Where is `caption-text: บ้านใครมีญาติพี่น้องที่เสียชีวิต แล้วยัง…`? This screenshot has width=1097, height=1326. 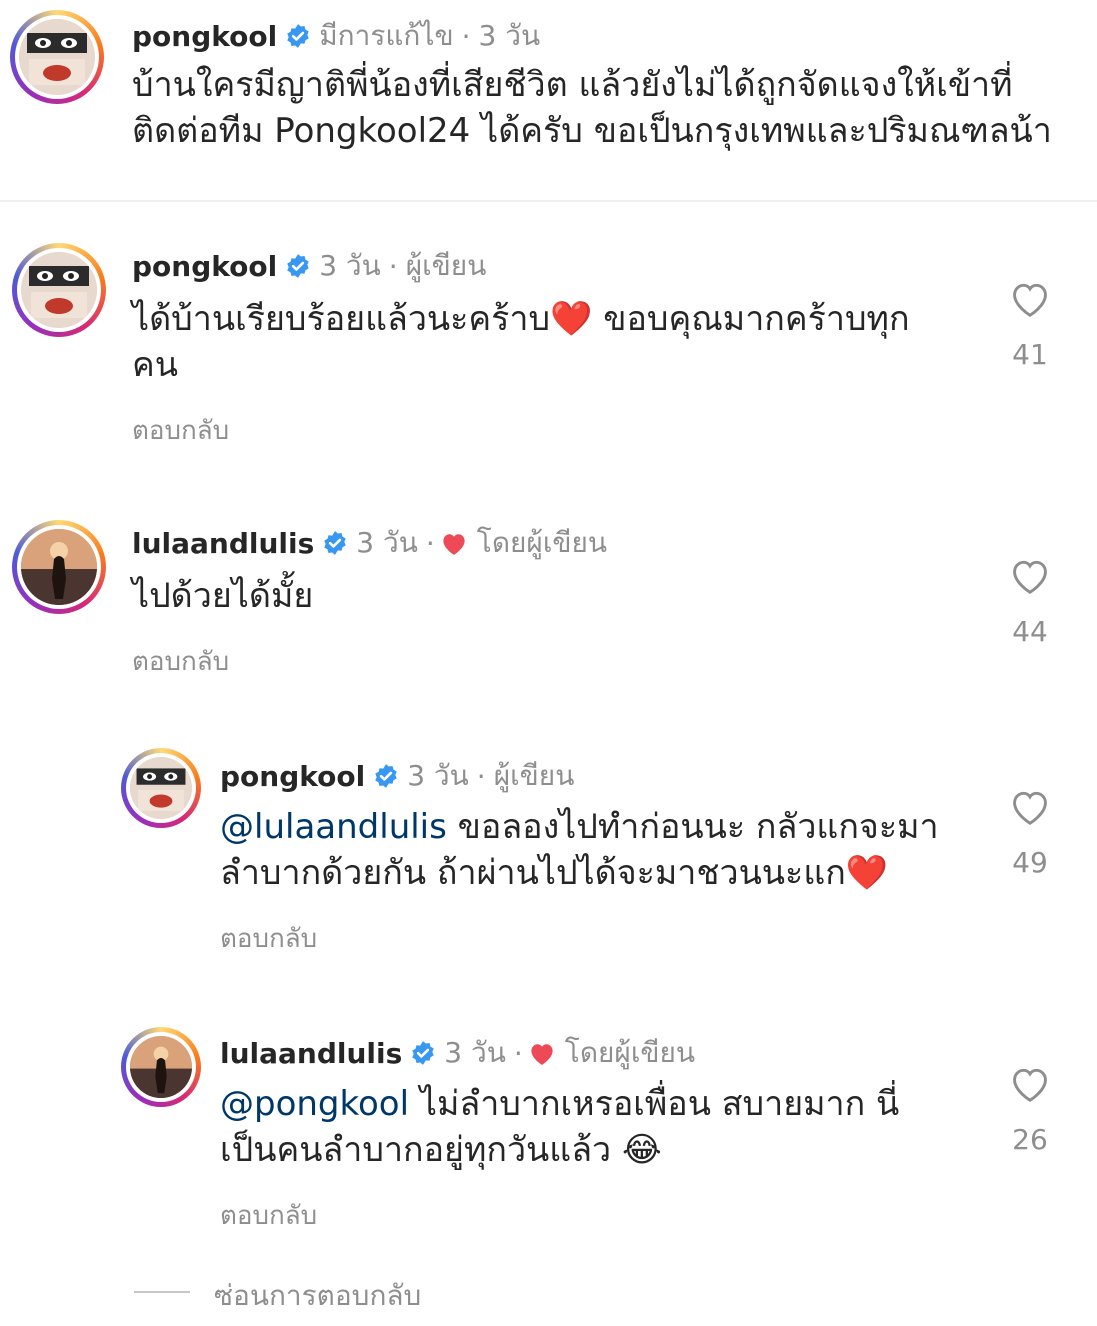
caption-text: บ้านใครมีญาติพี่น้องที่เสียชีวิต แล้วยัง… is located at coordinates (592, 108).